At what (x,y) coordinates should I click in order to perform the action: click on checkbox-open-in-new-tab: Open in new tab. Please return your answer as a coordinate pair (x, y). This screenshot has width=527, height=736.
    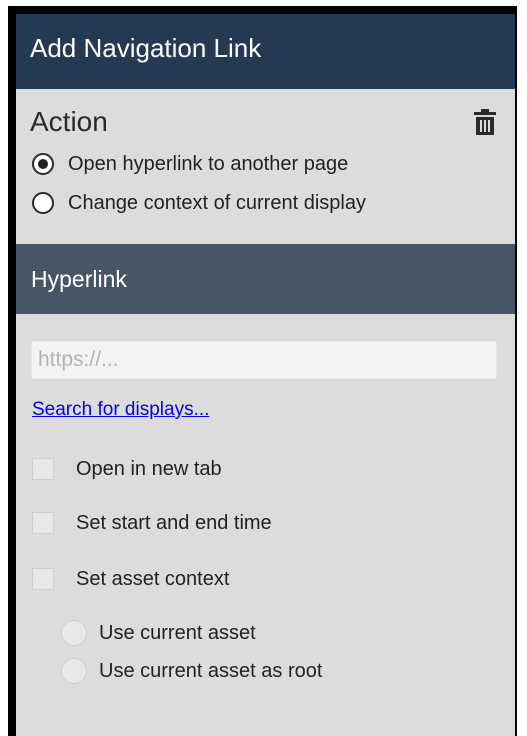
    Looking at the image, I should click on (127, 469).